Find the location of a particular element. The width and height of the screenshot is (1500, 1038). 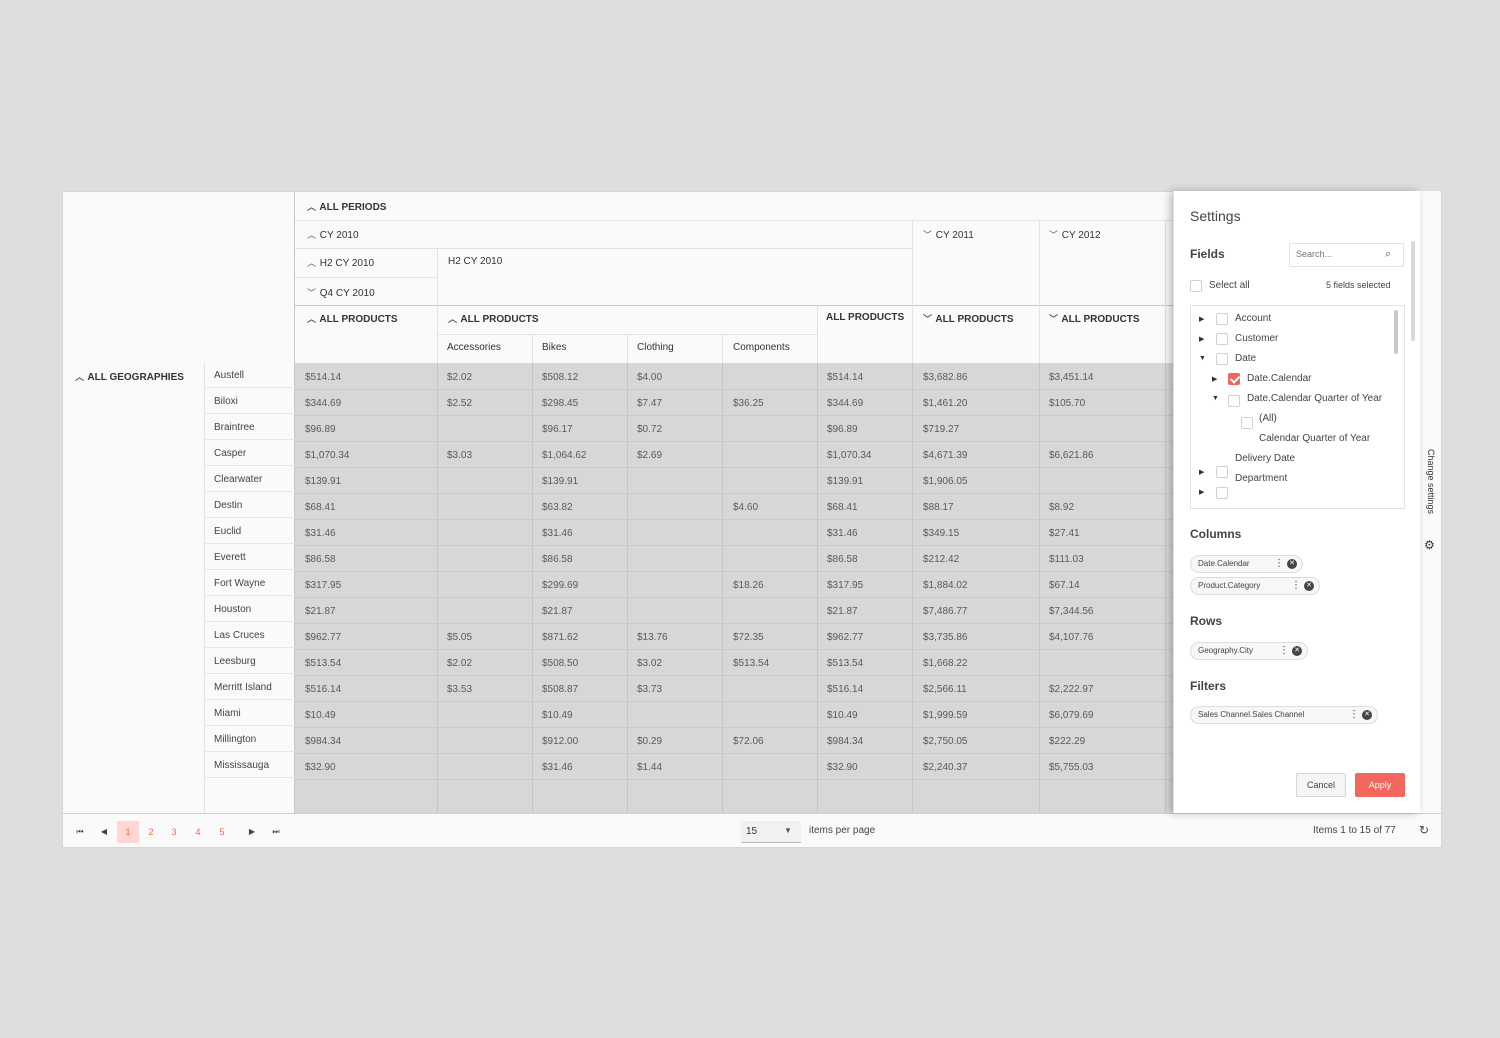

data-cell: $298.45 is located at coordinates (560, 403).